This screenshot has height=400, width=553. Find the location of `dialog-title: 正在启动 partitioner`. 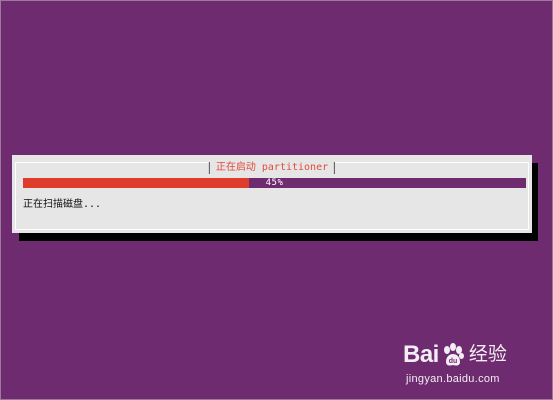

dialog-title: 正在启动 partitioner is located at coordinates (272, 168).